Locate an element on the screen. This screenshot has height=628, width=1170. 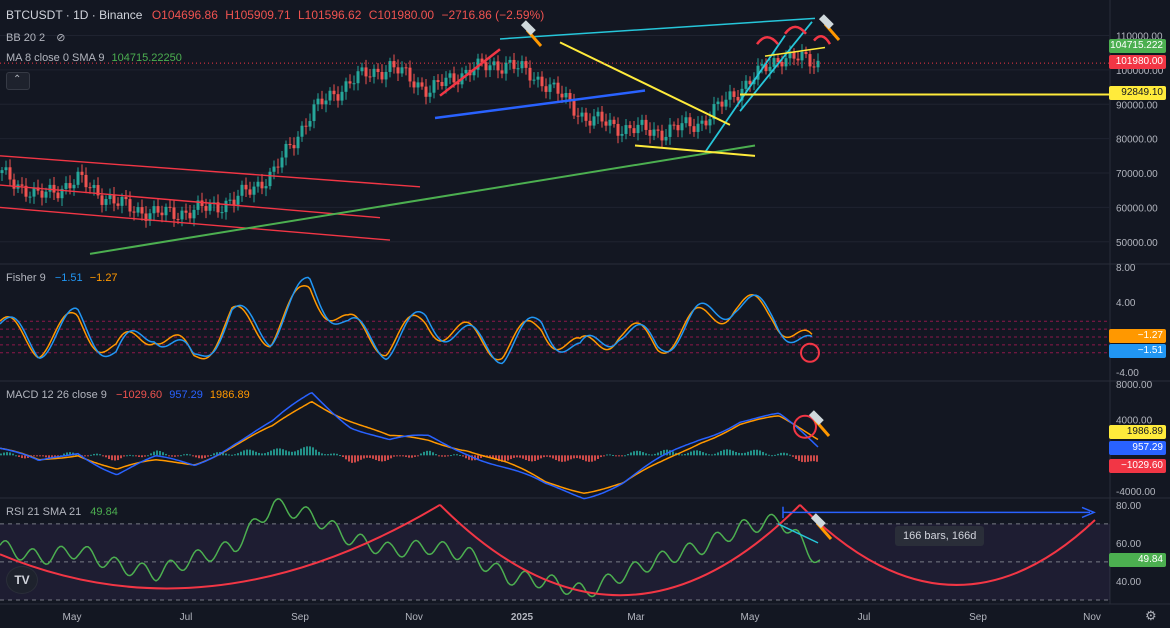
time-tick-label: May is located at coordinates (72, 617).